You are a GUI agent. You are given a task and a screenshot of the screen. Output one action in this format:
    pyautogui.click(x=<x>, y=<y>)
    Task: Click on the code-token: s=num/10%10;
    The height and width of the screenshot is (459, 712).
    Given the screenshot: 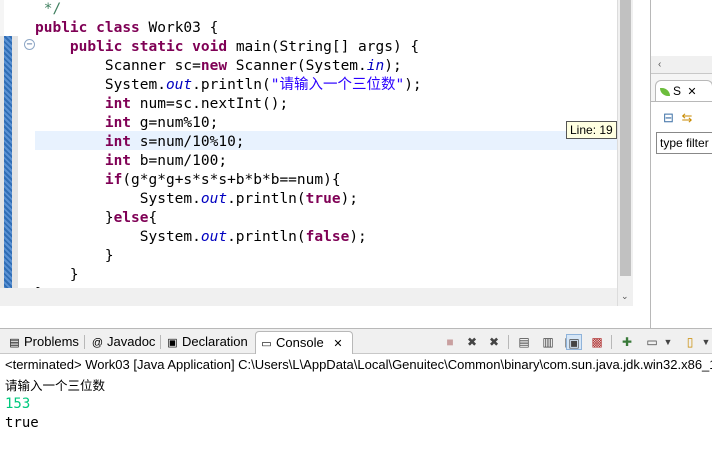 What is the action you would take?
    pyautogui.click(x=188, y=142)
    